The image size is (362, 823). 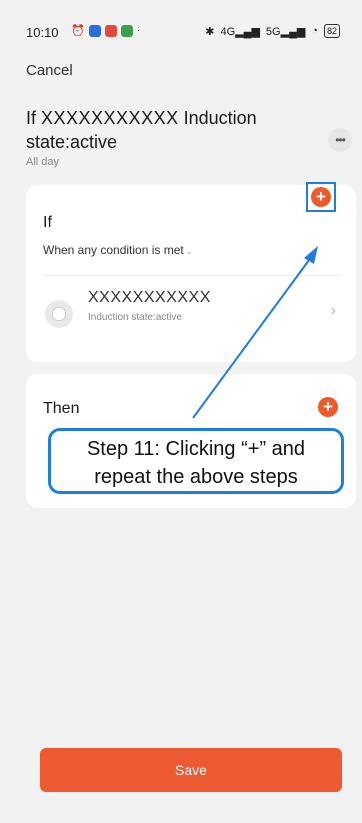 What do you see at coordinates (210, 31) in the screenshot?
I see `bluetooth-icon: ✱` at bounding box center [210, 31].